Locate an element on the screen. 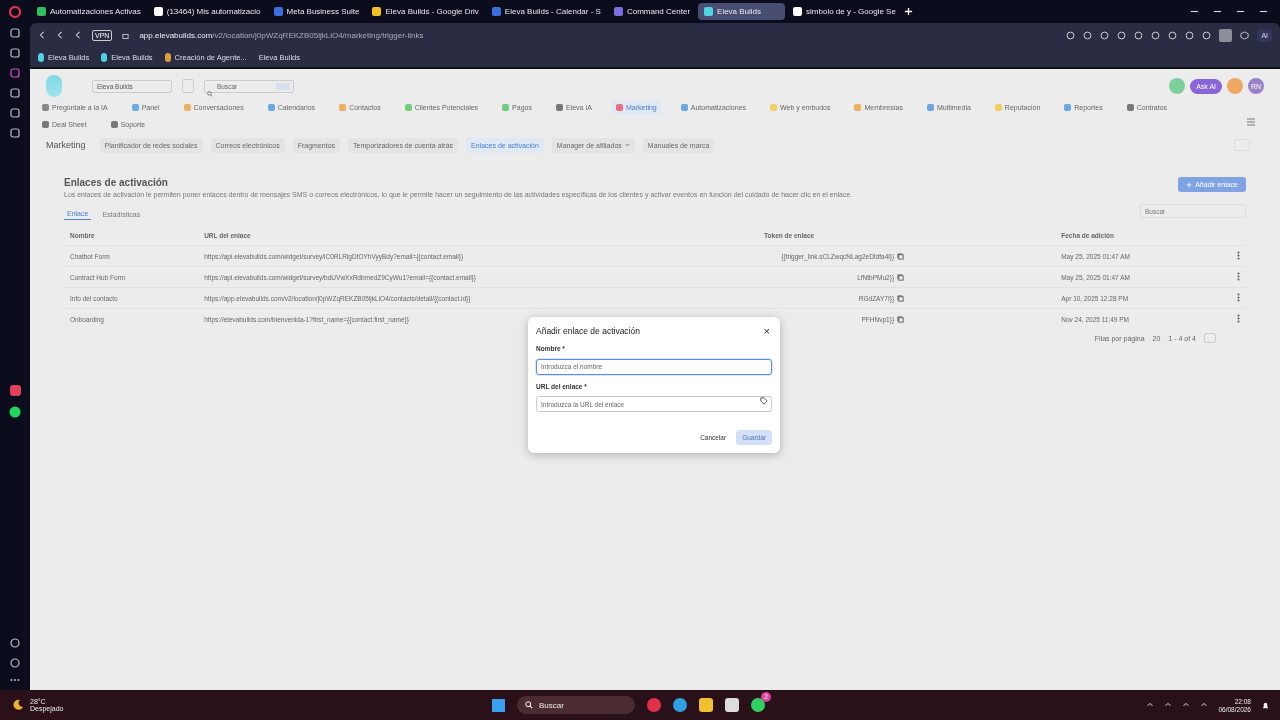  edge-app-icon is located at coordinates (680, 705).